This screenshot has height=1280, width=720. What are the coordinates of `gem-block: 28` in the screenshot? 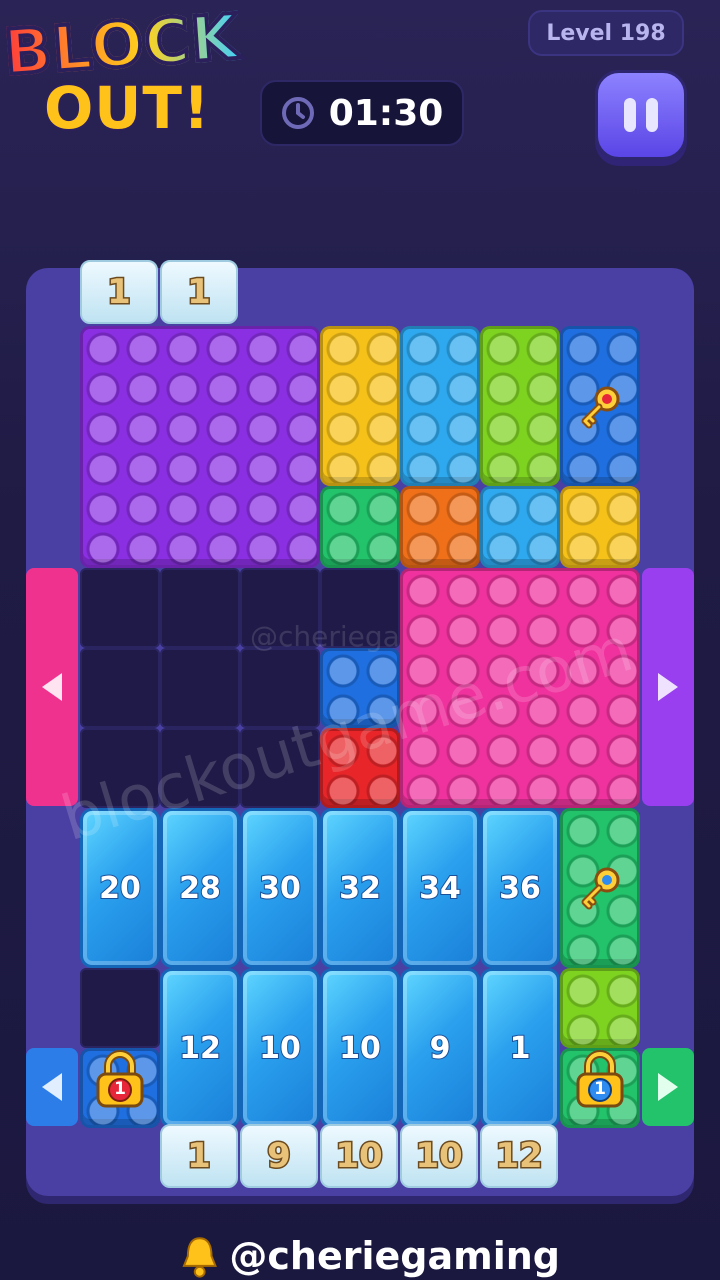 It's located at (200, 888).